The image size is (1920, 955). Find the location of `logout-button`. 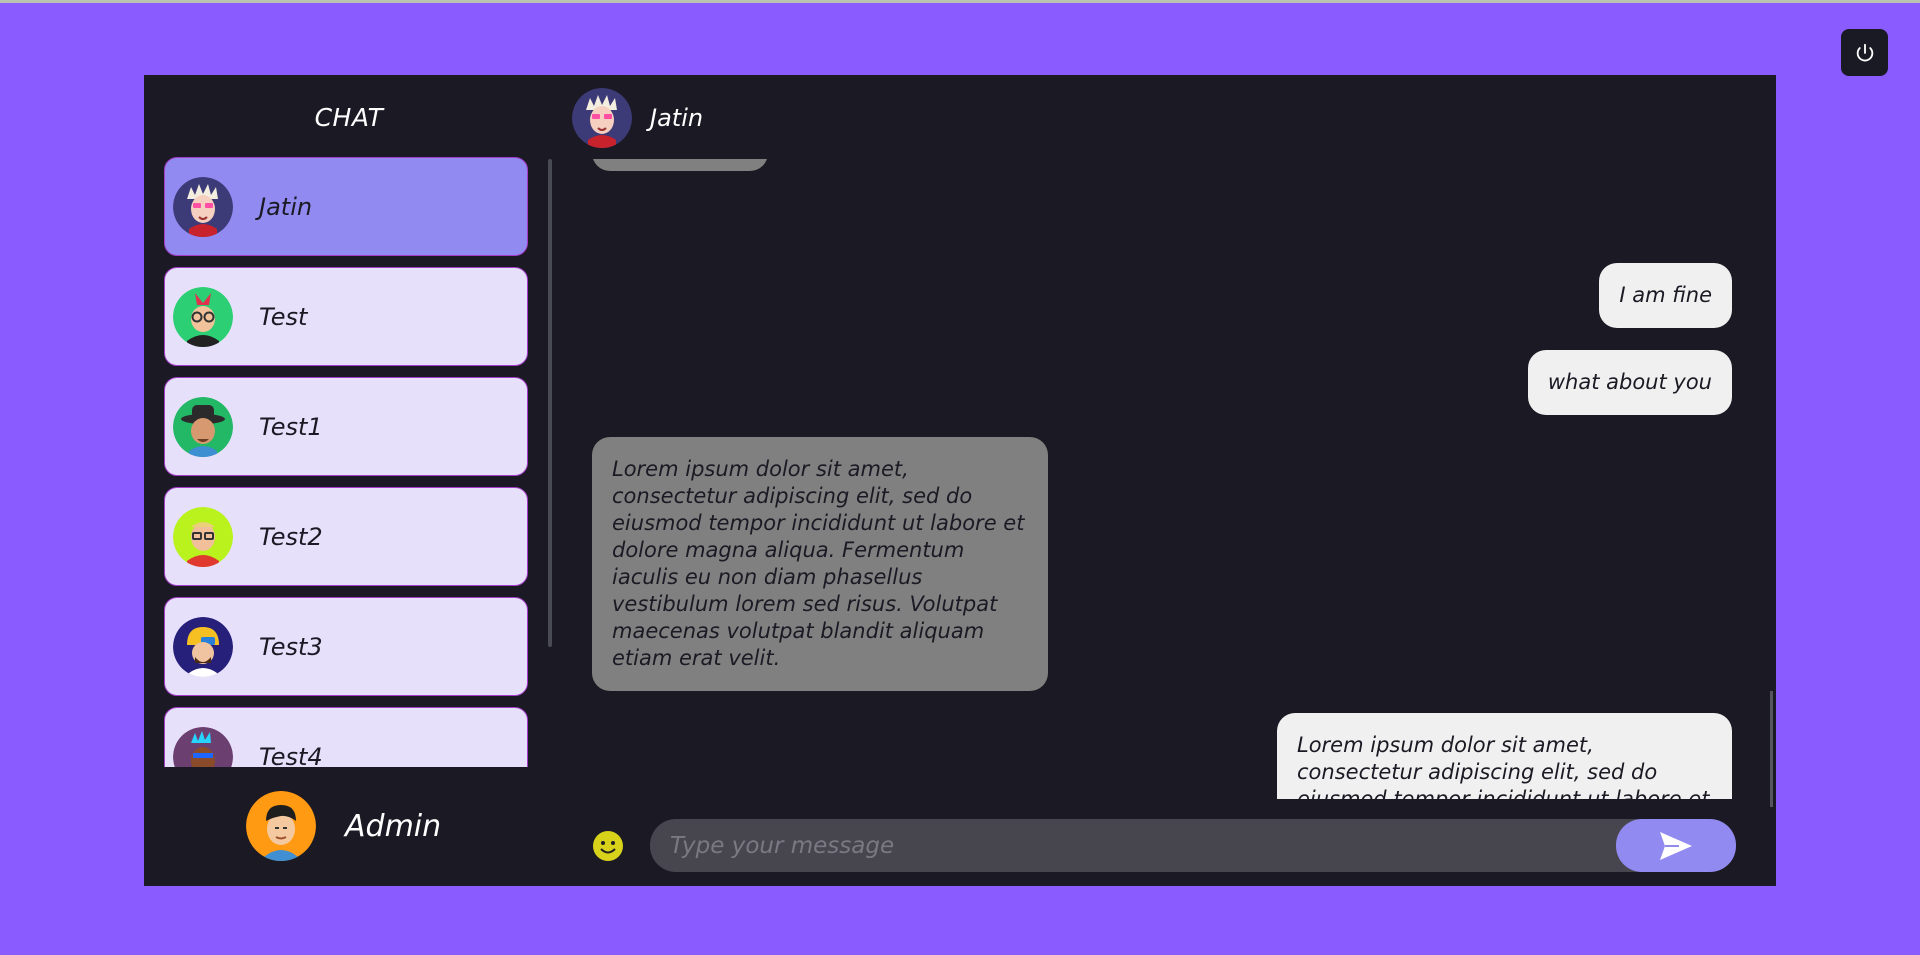

logout-button is located at coordinates (1864, 52).